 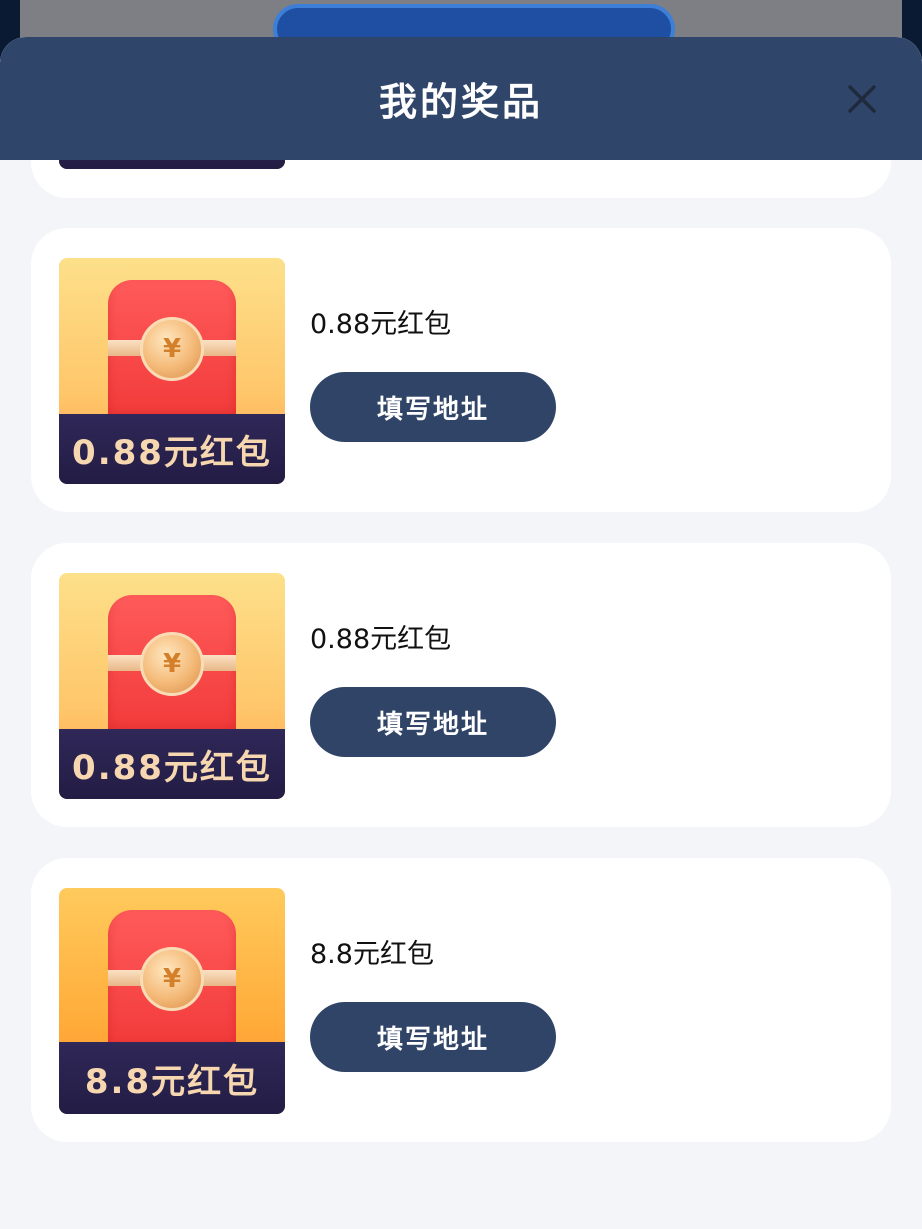 I want to click on prize-image-label: 8.8元红包, so click(x=172, y=1078).